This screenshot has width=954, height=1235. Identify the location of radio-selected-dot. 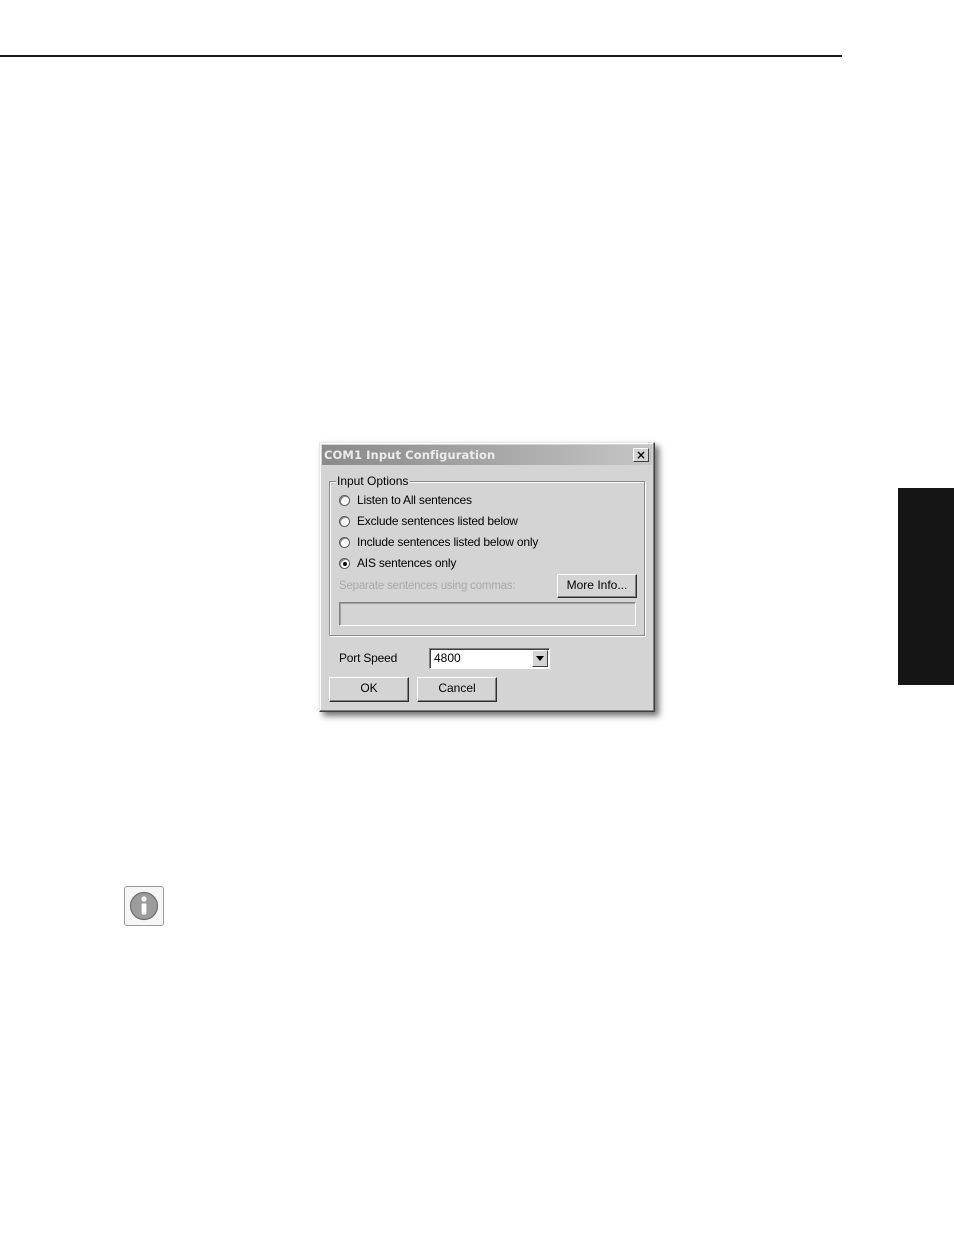
(345, 563).